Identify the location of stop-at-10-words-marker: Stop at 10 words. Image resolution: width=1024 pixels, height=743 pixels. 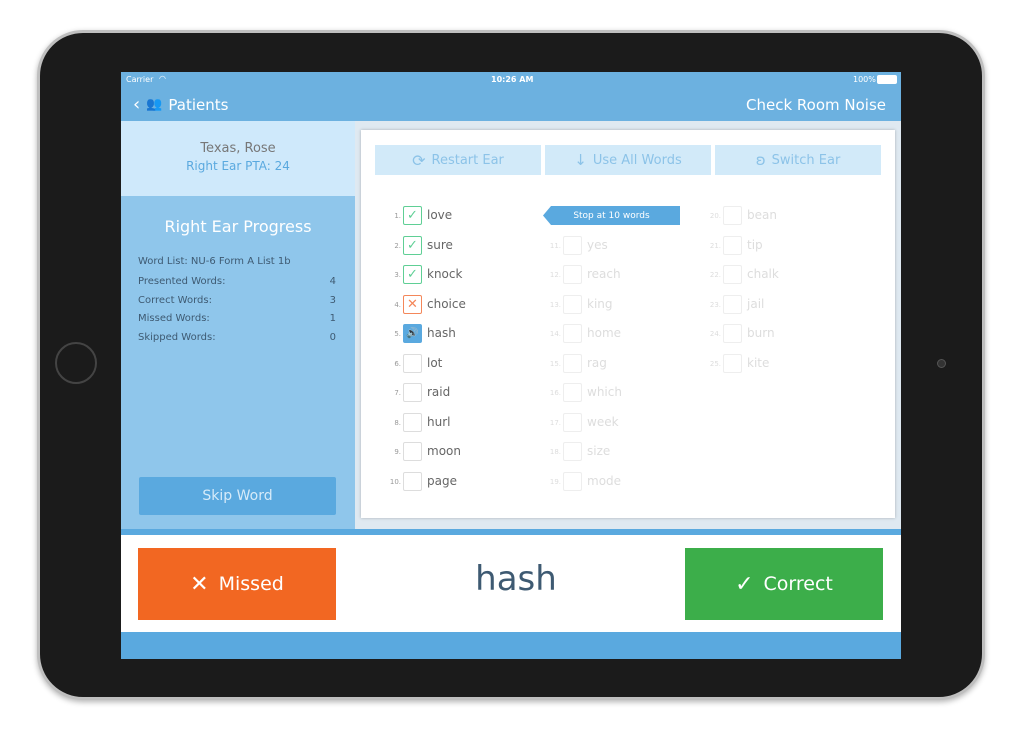
(611, 215).